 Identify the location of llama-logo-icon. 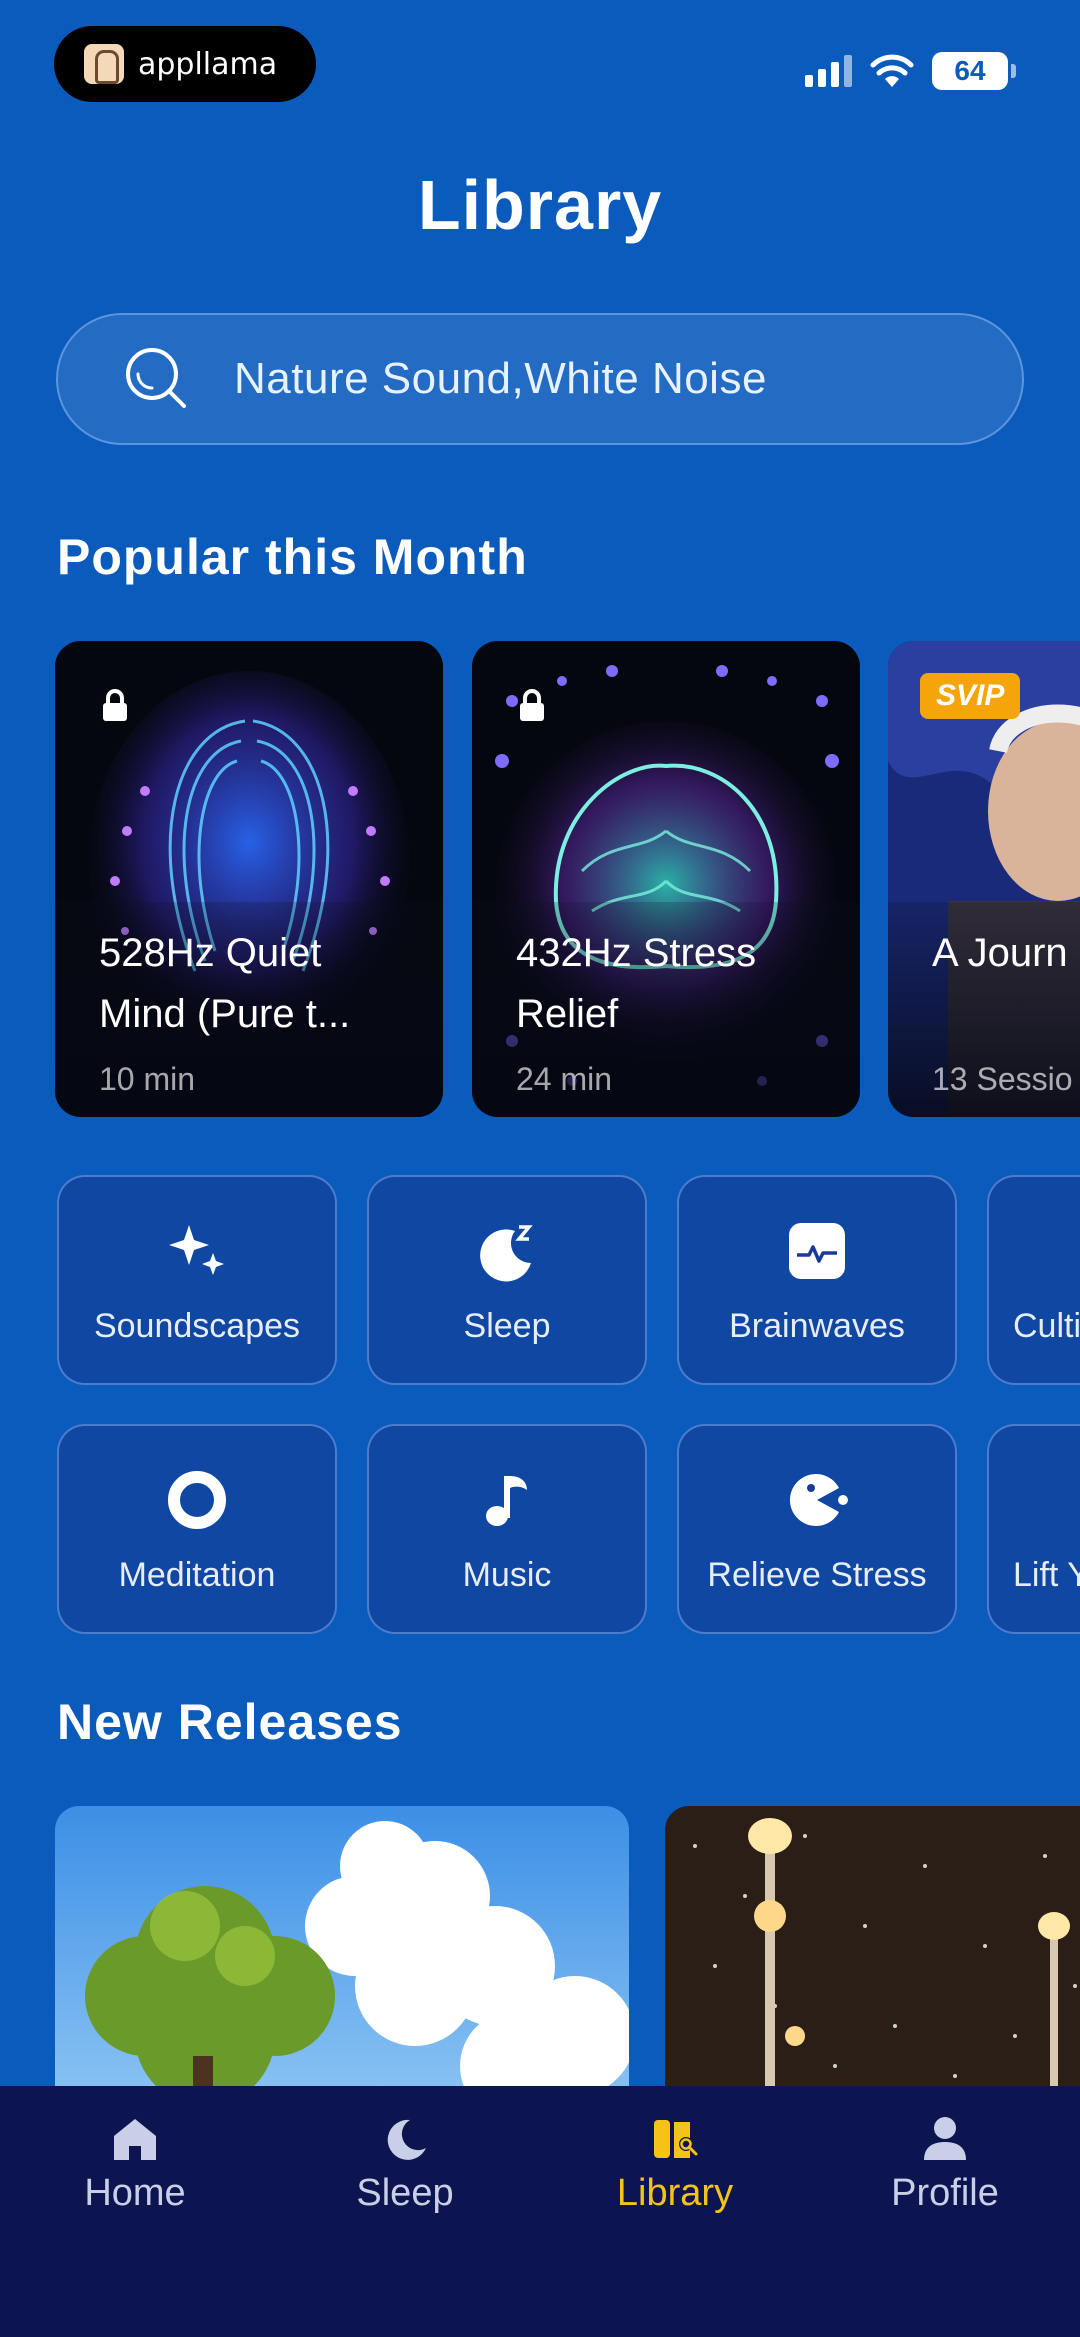
(104, 64).